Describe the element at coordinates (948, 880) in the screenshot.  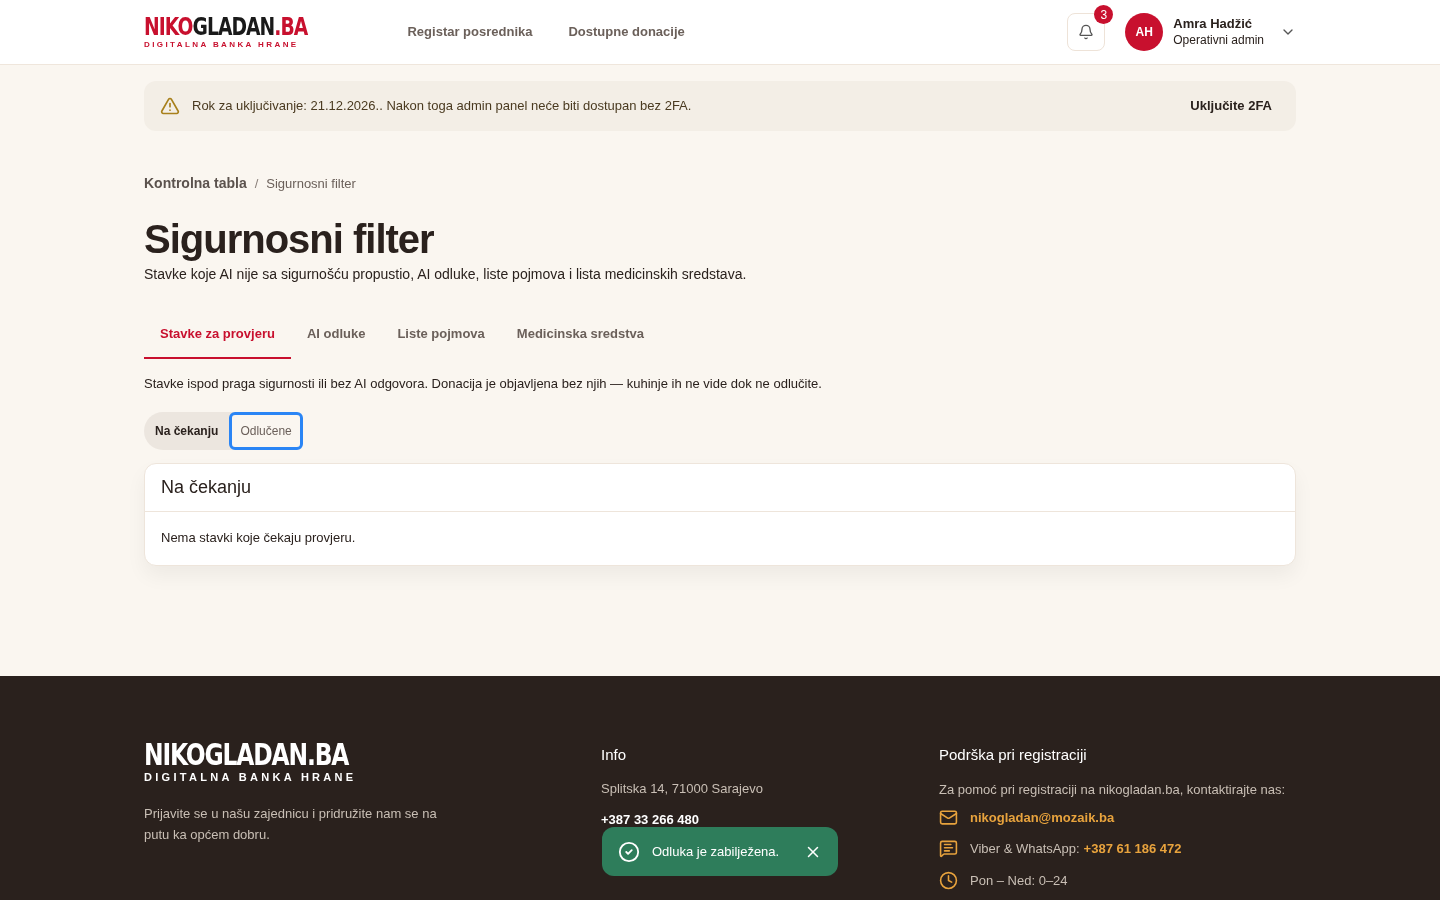
I see `clock-icon` at that location.